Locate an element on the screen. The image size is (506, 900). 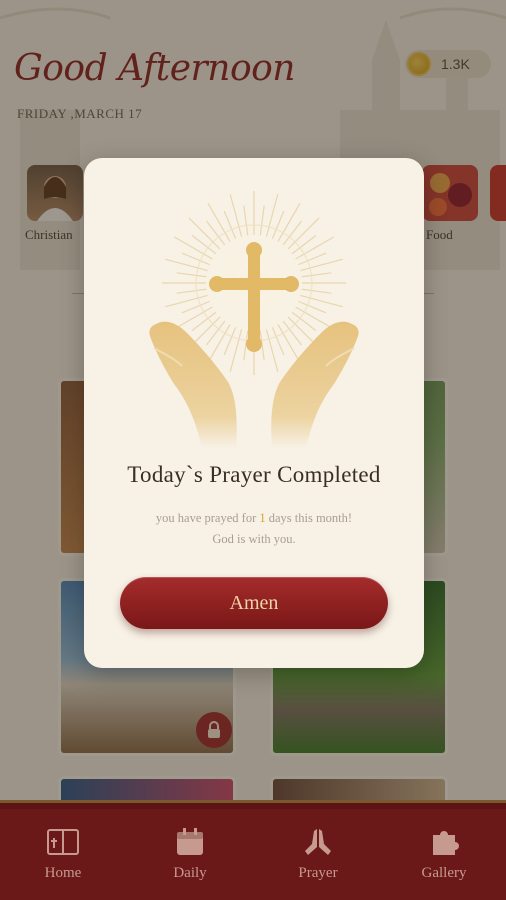
bottom-nav: Home Daily Prayer Gallery is located at coordinates (253, 850).